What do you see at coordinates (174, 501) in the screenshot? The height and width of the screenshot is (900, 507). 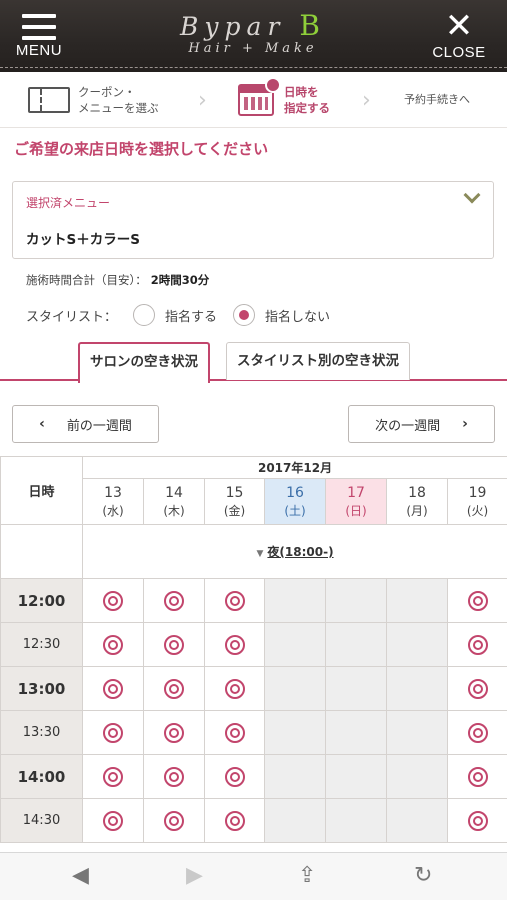 I see `day-header: 14 (木)` at bounding box center [174, 501].